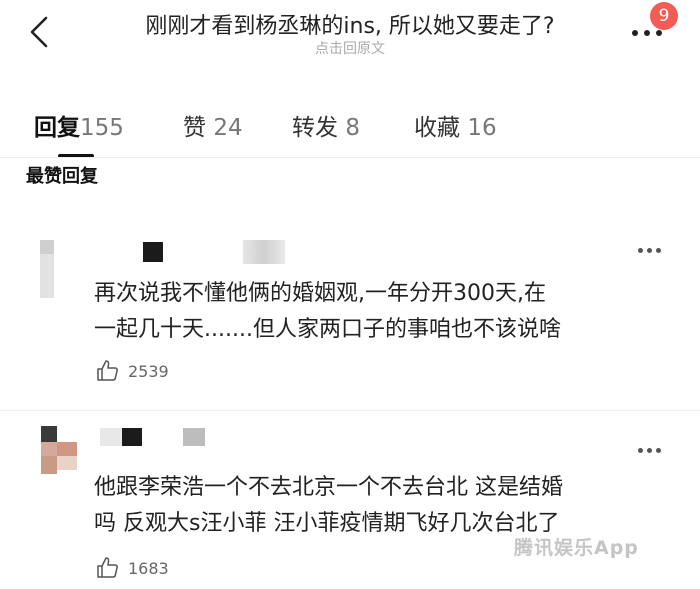 The image size is (700, 589). Describe the element at coordinates (482, 128) in the screenshot. I see `tab-count: 16` at that location.